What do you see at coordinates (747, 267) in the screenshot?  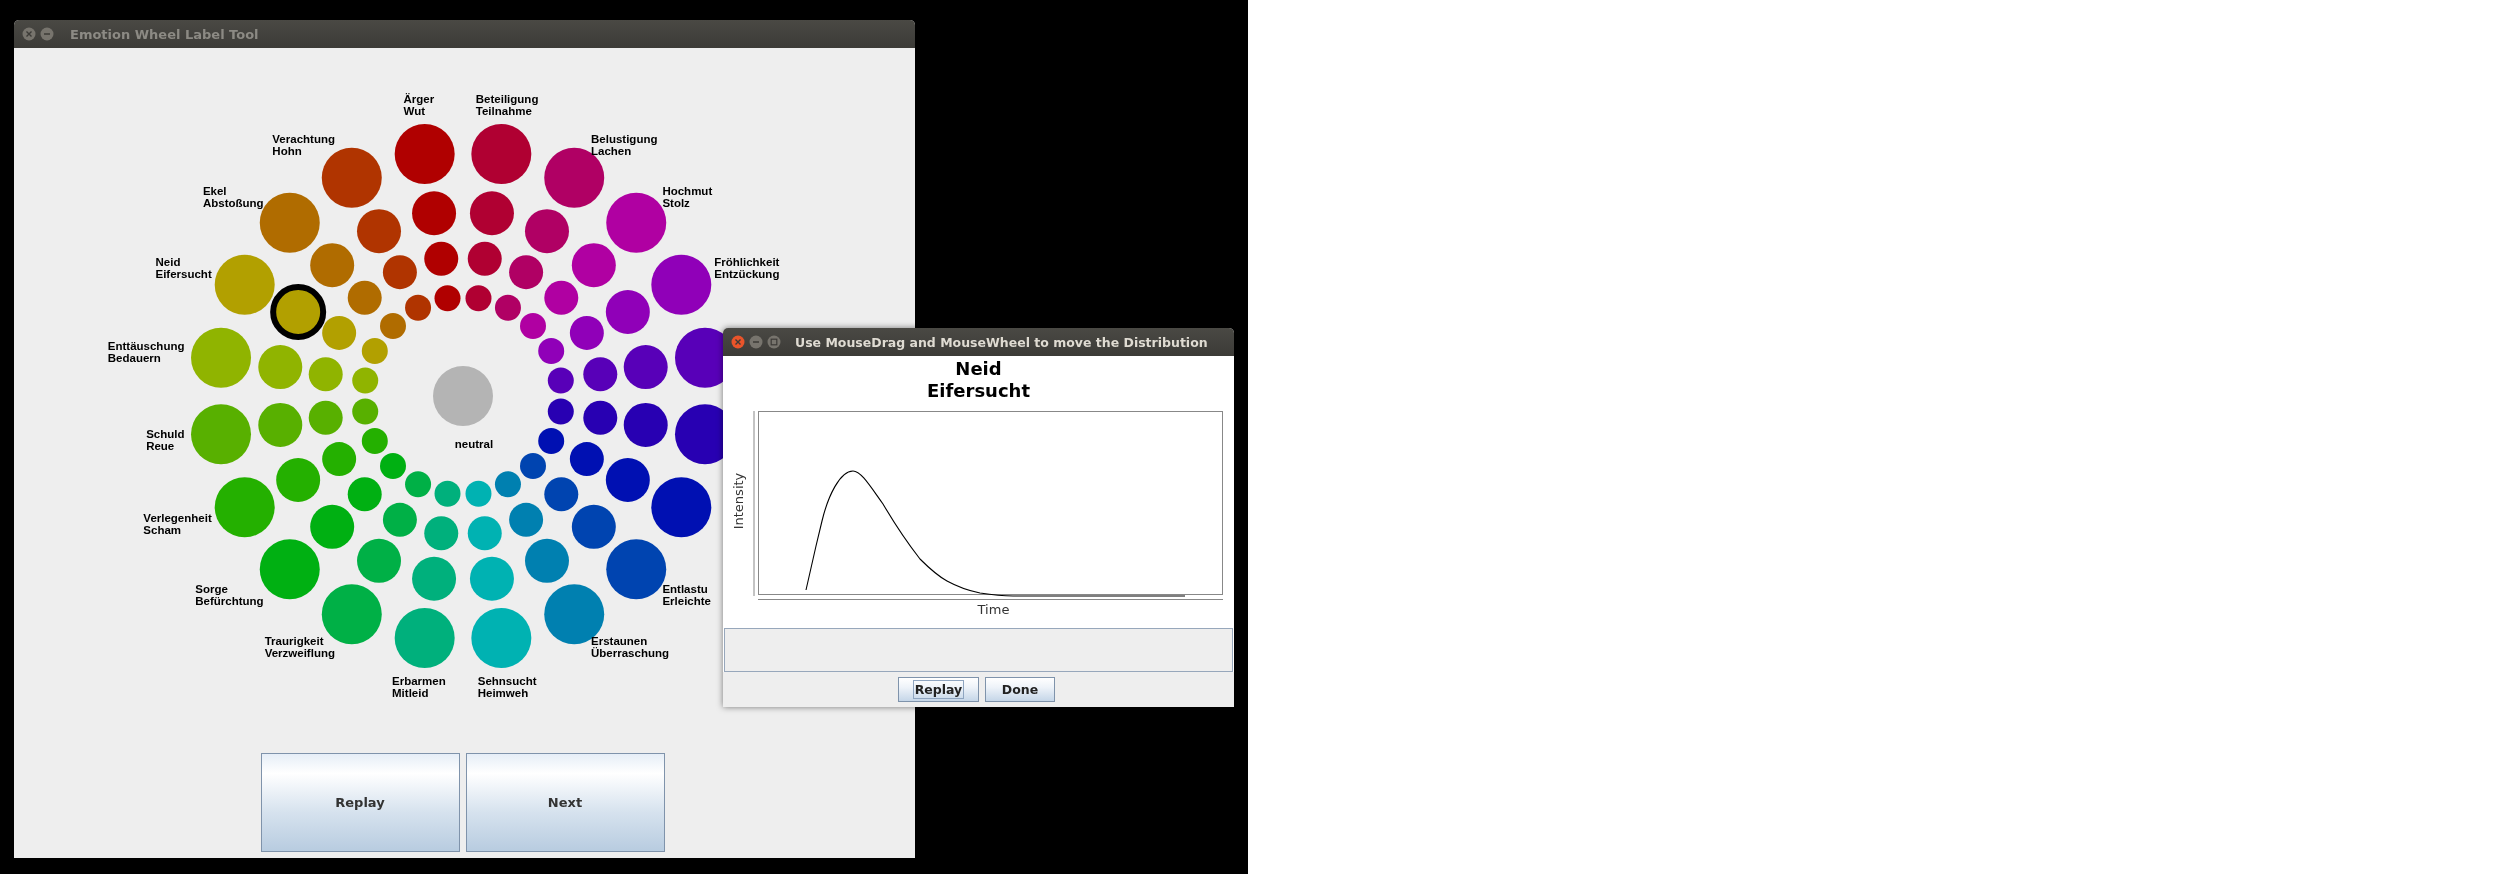 I see `emotion-label: Fröhlichkeit Entzückung` at bounding box center [747, 267].